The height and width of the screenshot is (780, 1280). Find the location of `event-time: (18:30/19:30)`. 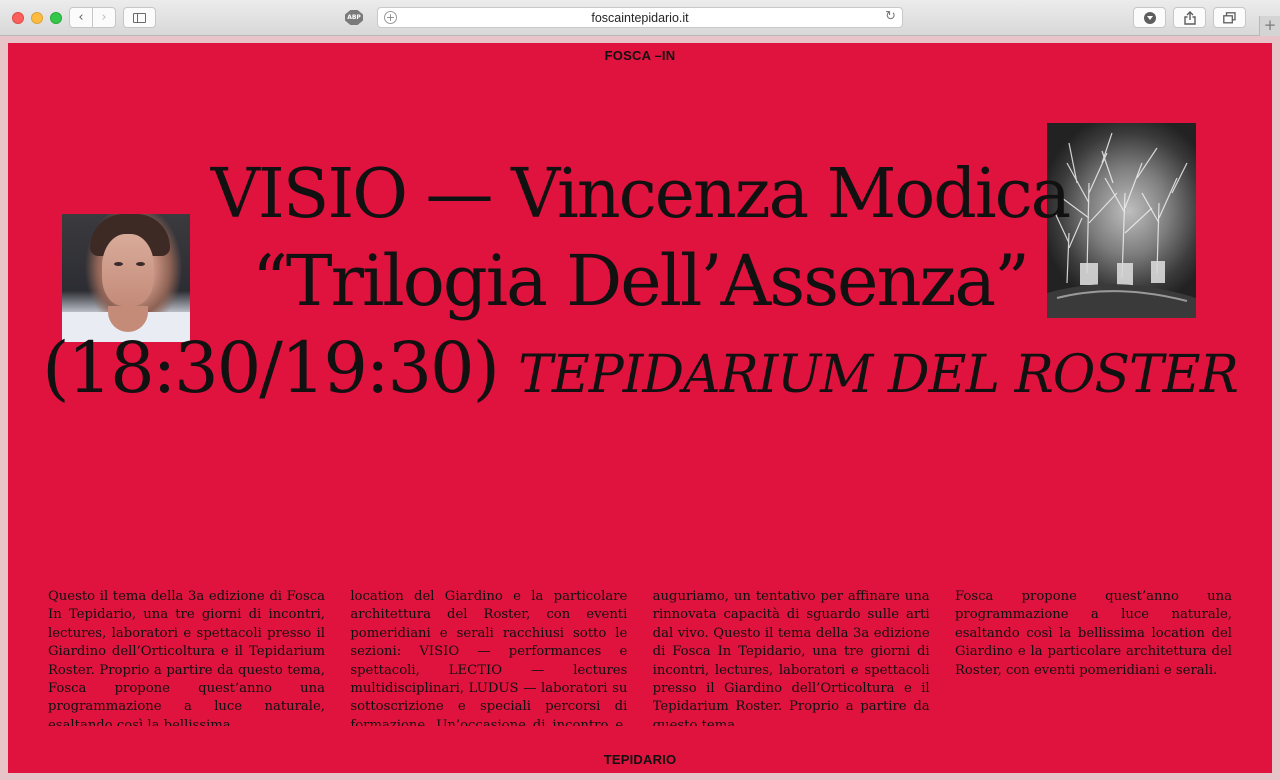

event-time: (18:30/19:30) is located at coordinates (271, 368).